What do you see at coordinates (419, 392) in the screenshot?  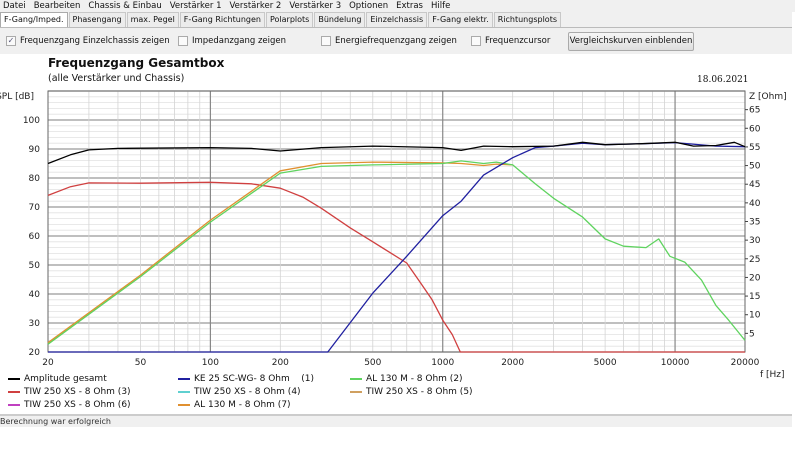 I see `legend-label: TIW 250 XS - 8 Ohm (5)` at bounding box center [419, 392].